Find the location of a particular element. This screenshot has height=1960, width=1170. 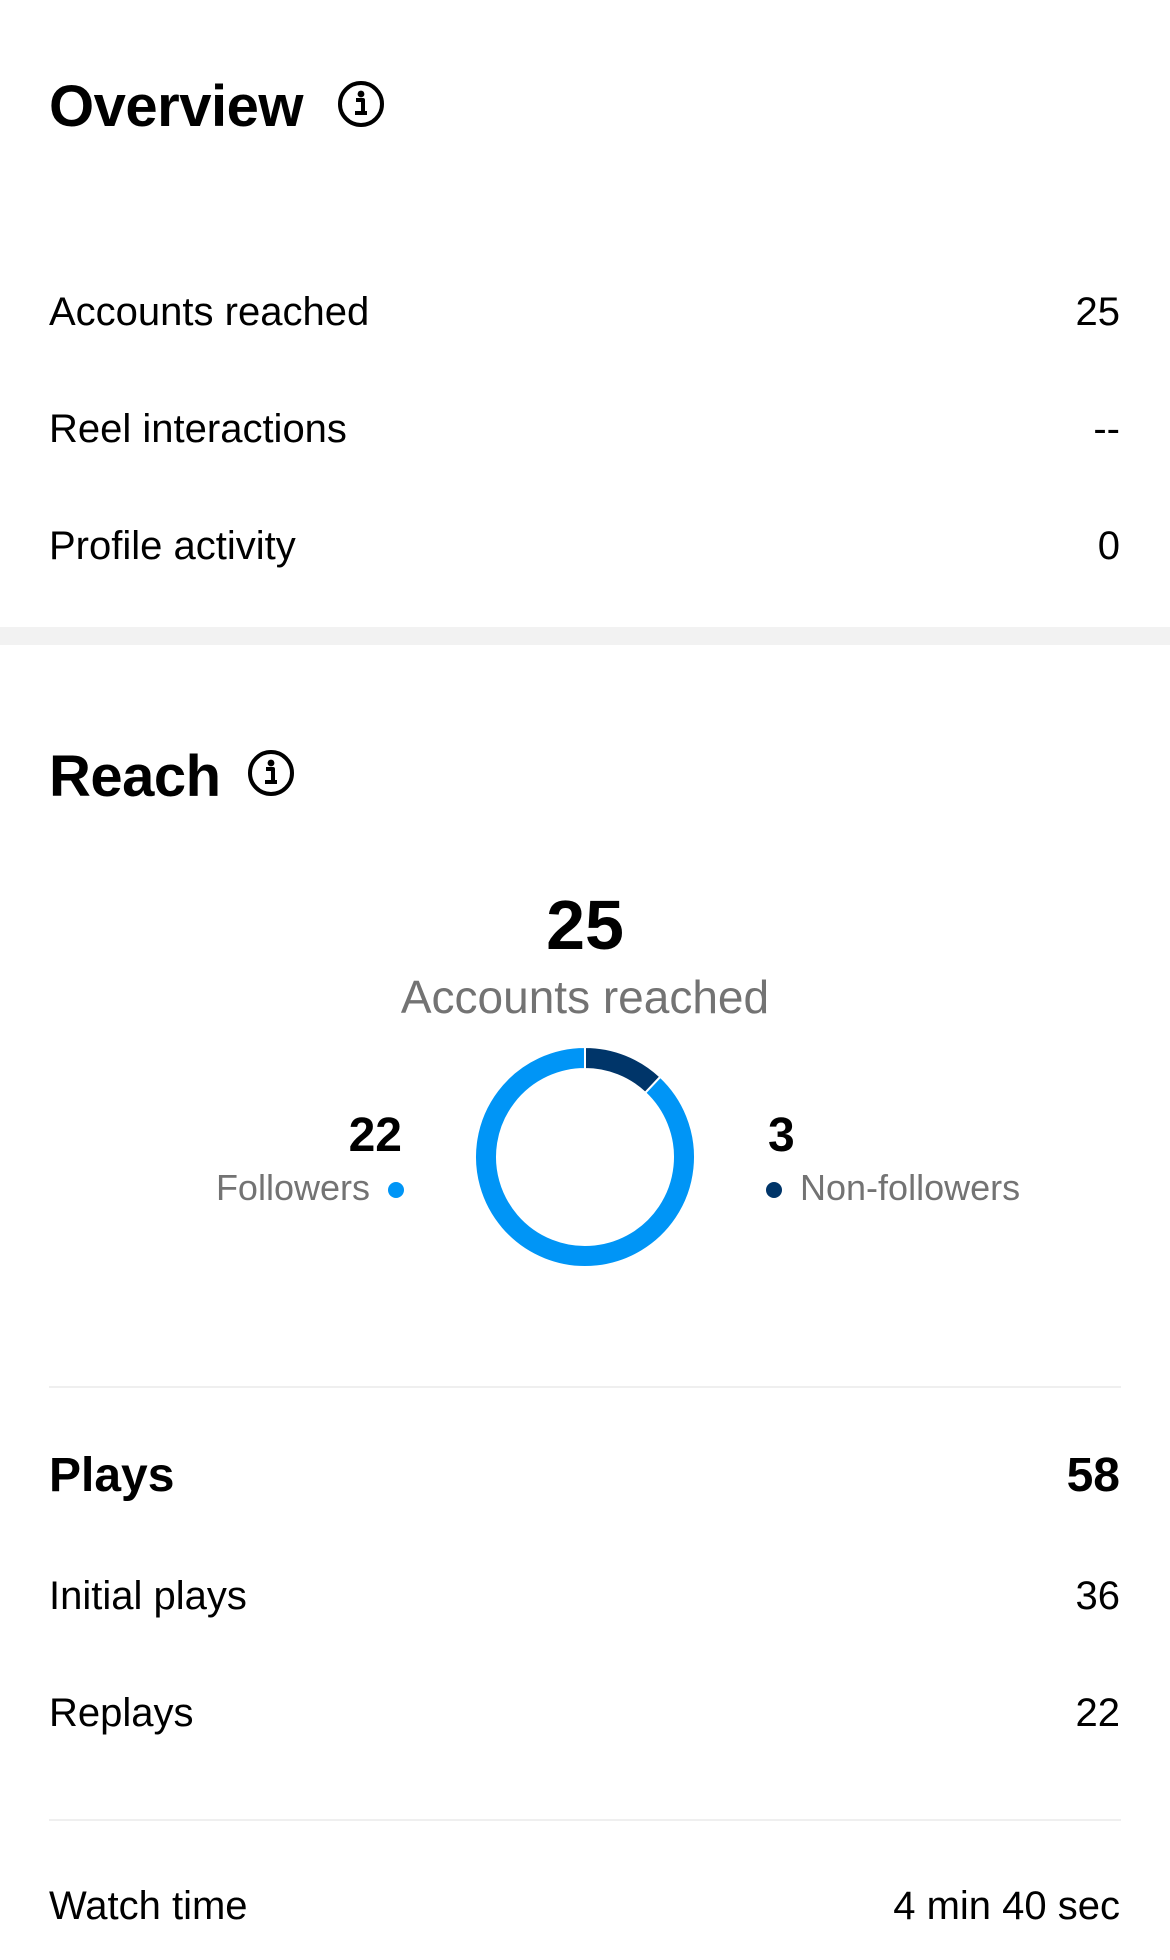

reach-donut-chart is located at coordinates (585, 1156).